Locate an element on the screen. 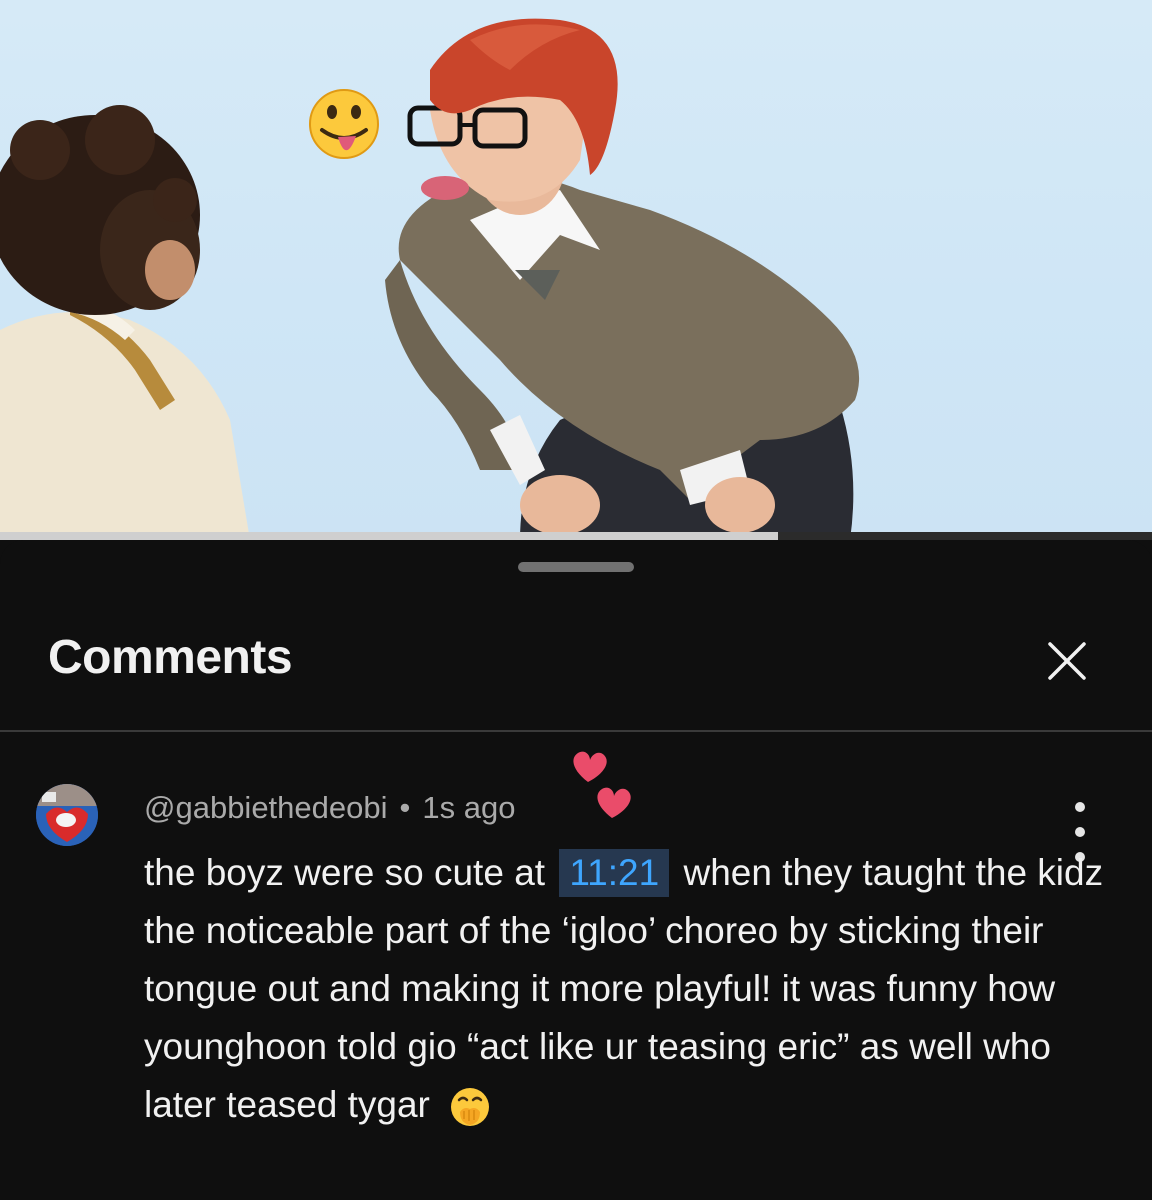 This screenshot has height=1200, width=1152. avatar-image is located at coordinates (67, 815).